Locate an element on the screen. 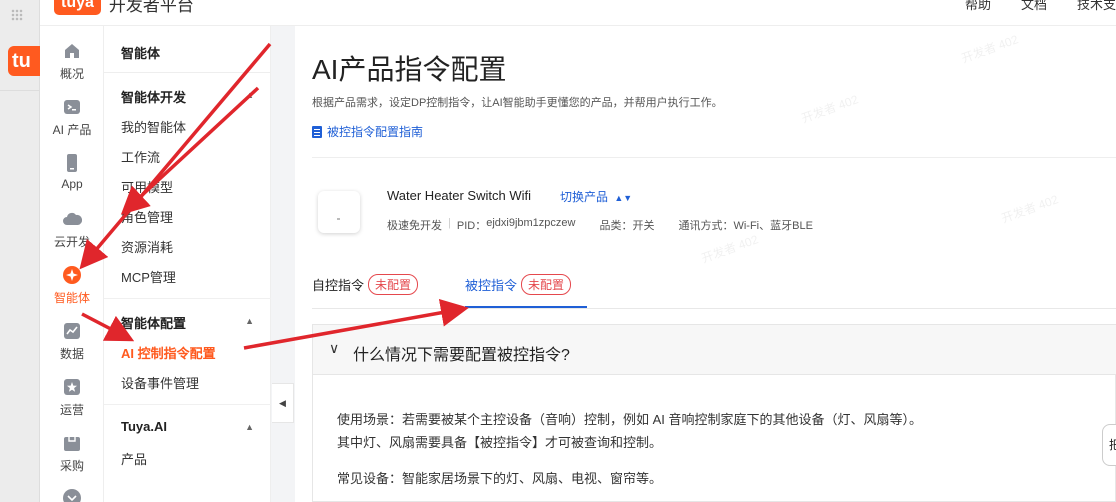 The height and width of the screenshot is (502, 1116). submenu-group-agent-dev: 智能体开发 is located at coordinates (153, 96).